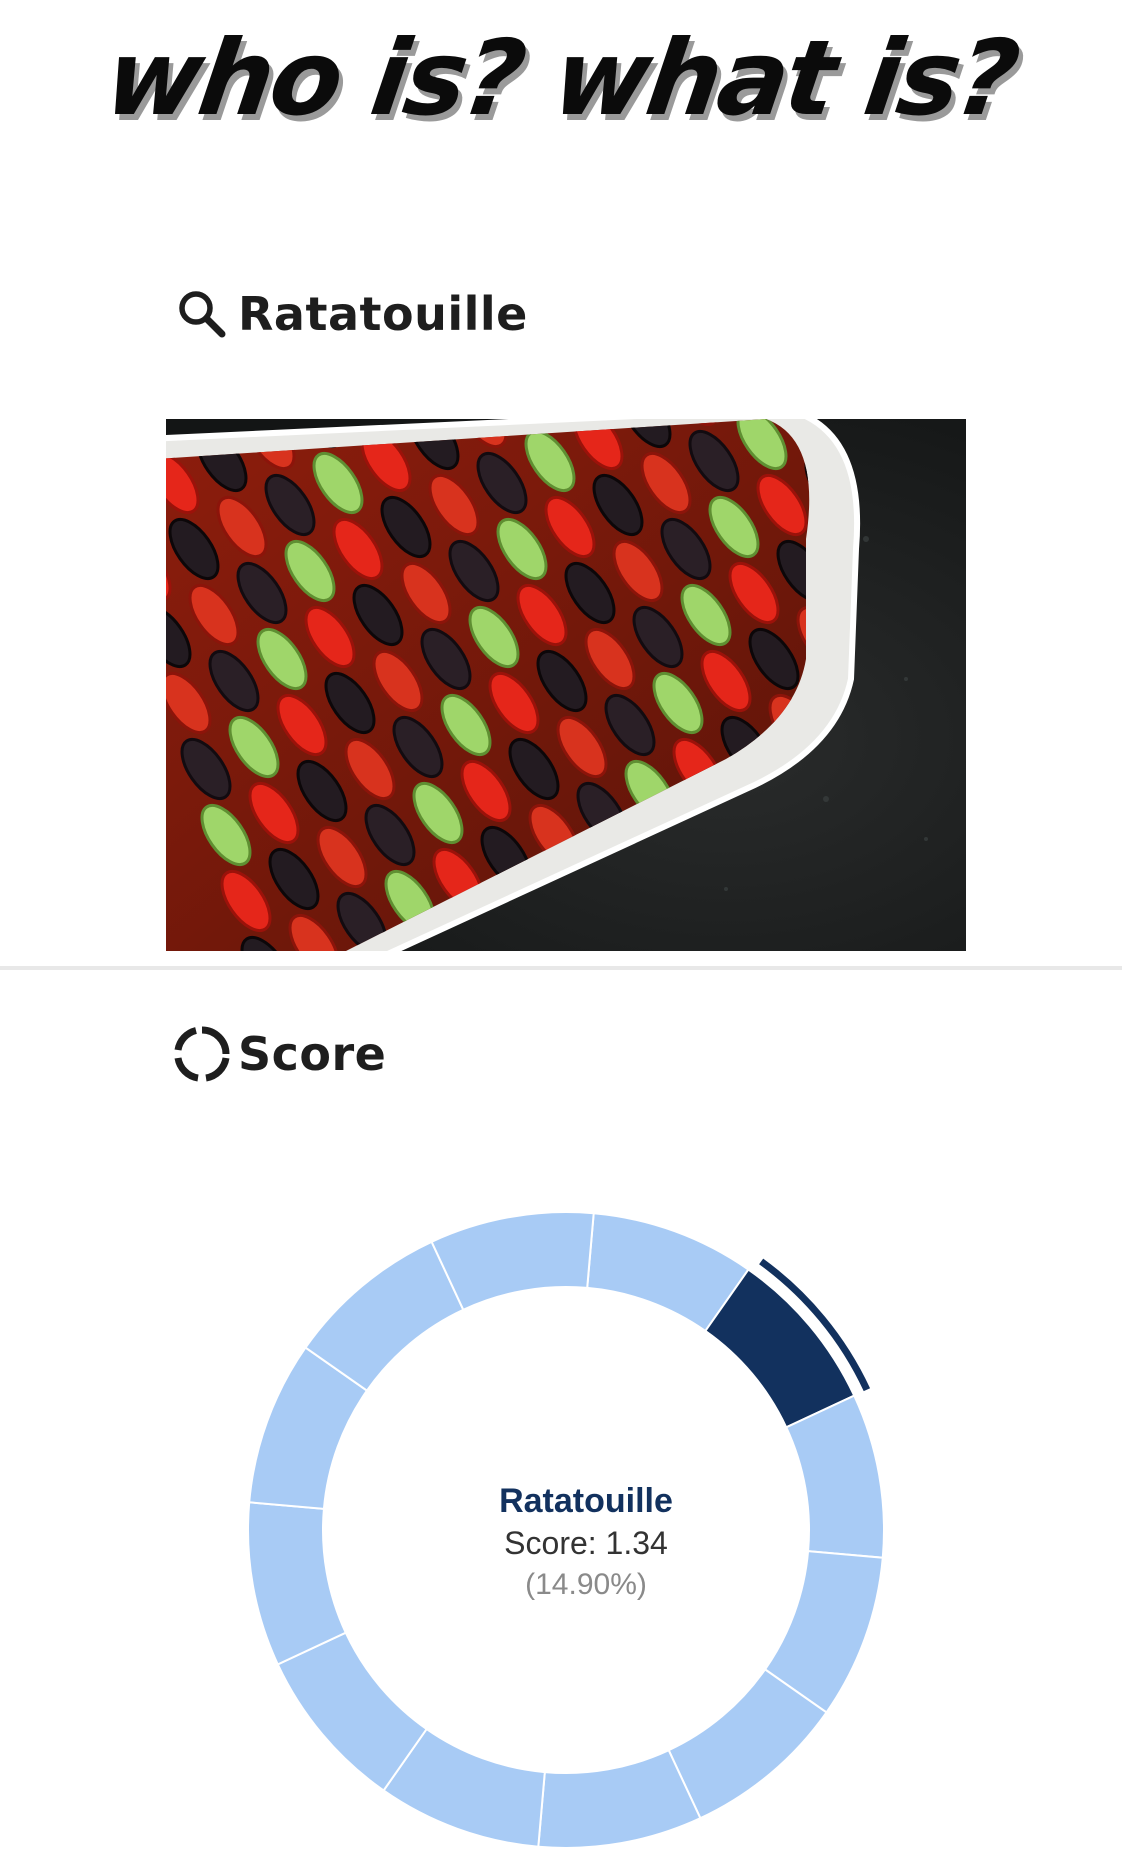  I want to click on section-divider, so click(561, 968).